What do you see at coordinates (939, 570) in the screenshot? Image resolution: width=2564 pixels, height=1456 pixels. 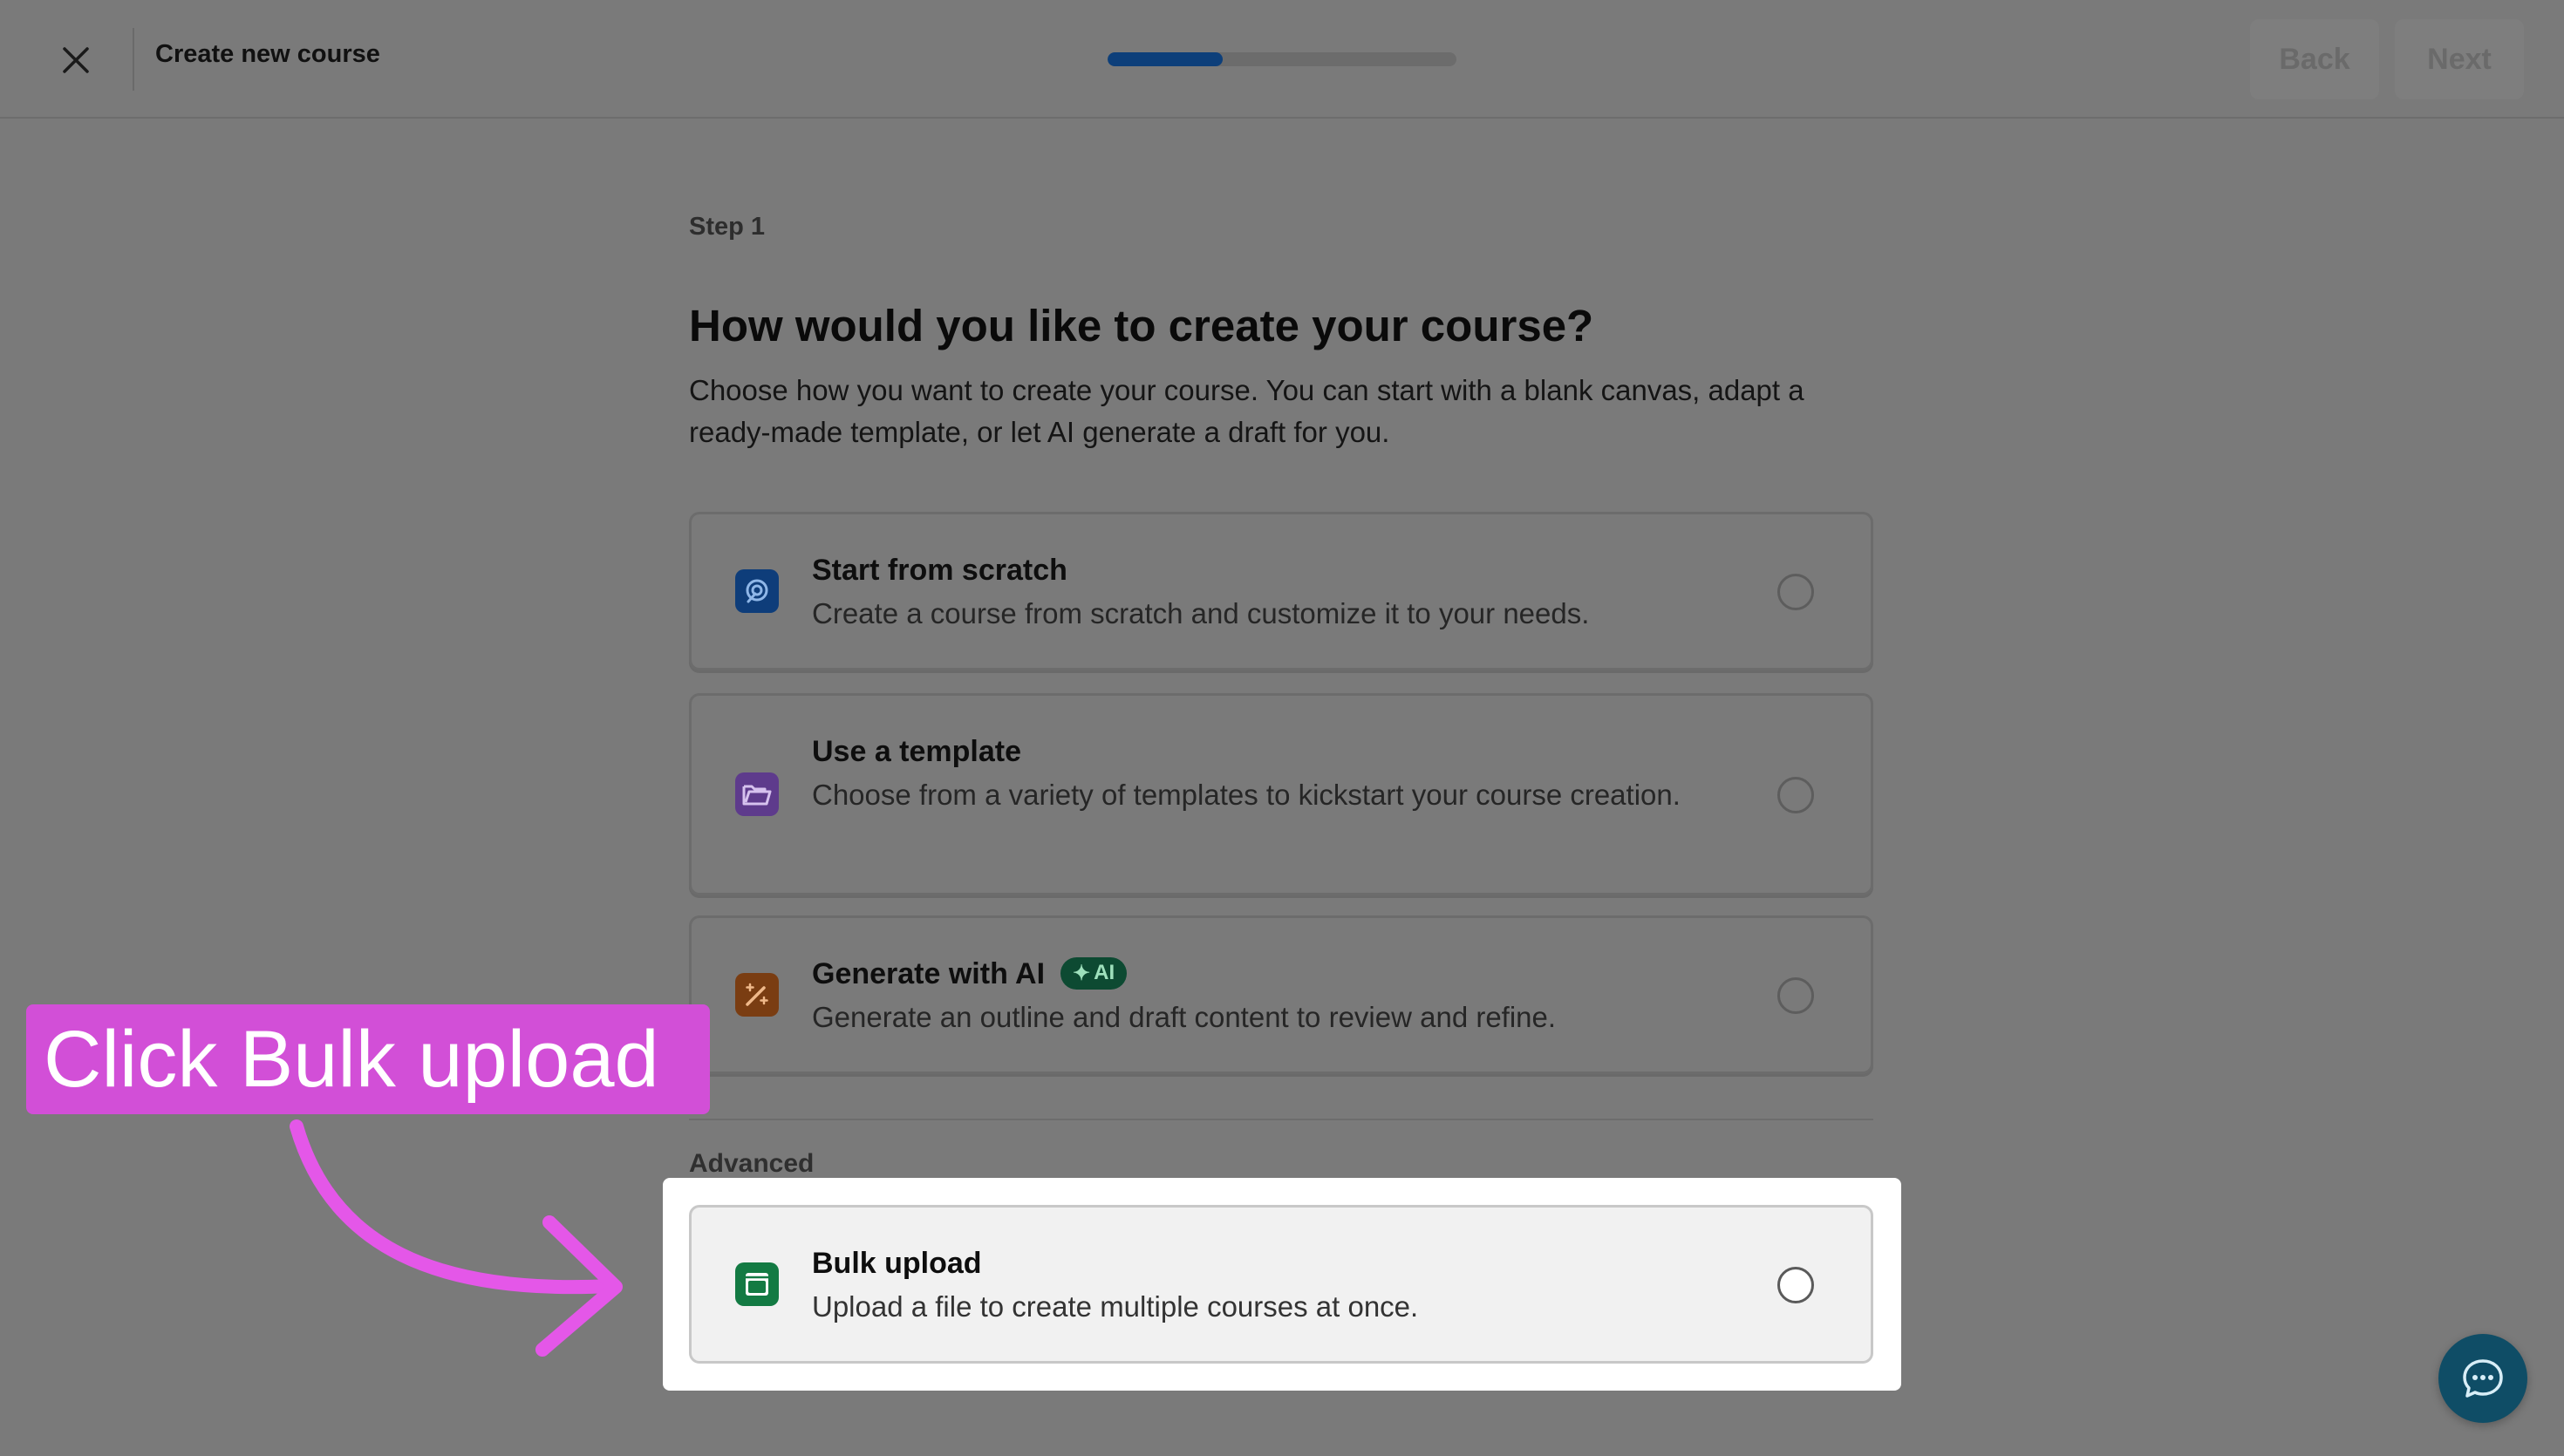 I see `option-title: Start from scratch` at bounding box center [939, 570].